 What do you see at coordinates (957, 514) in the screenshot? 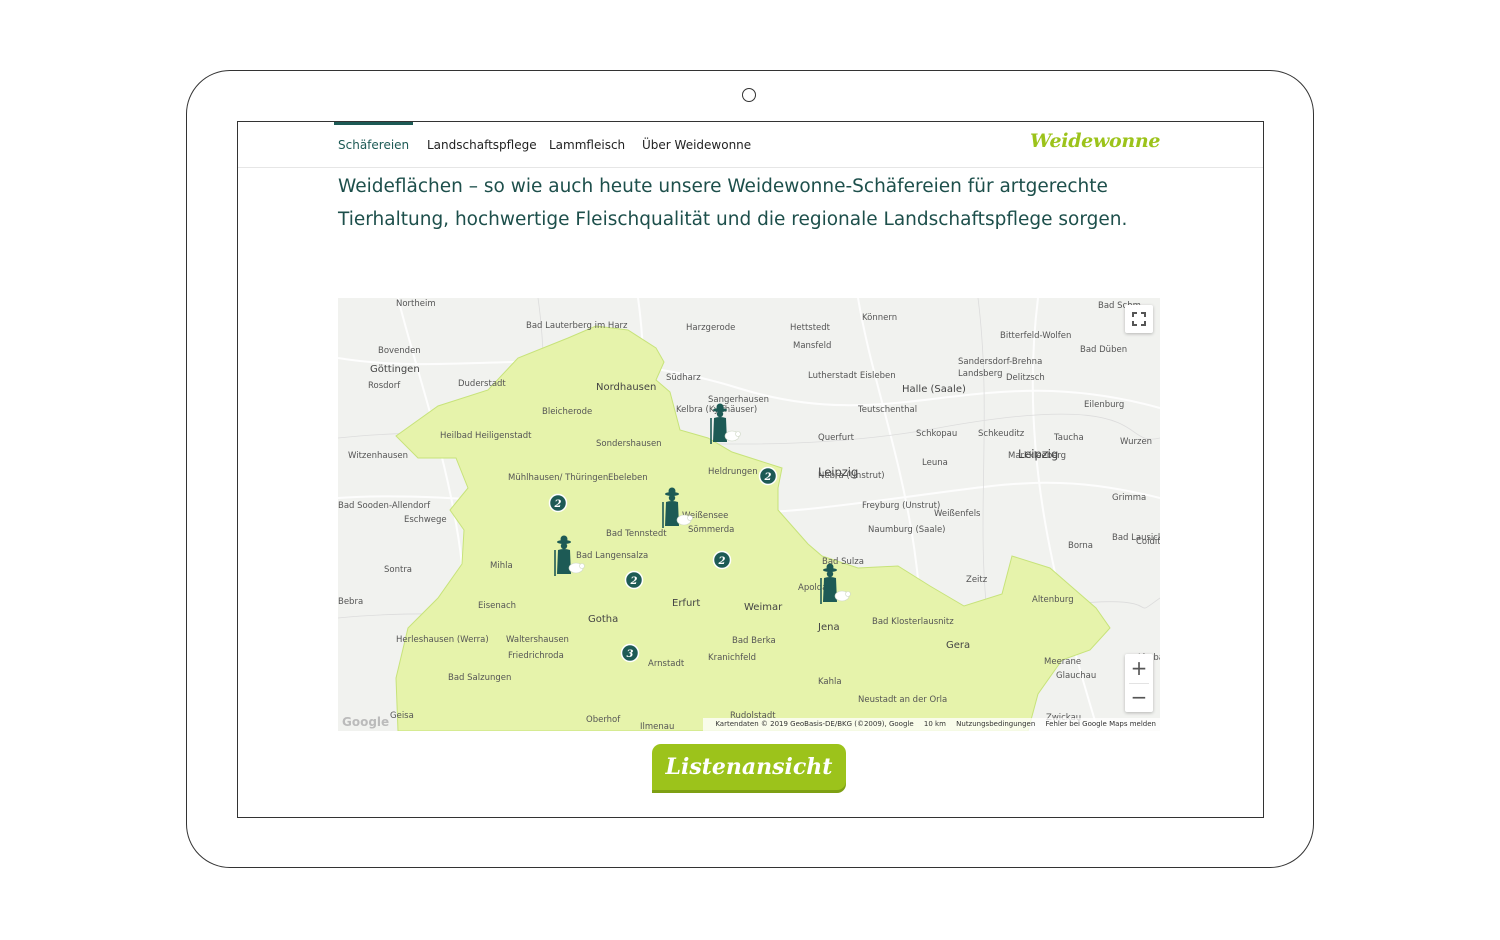
I see `map-place-label: Weißenfels` at bounding box center [957, 514].